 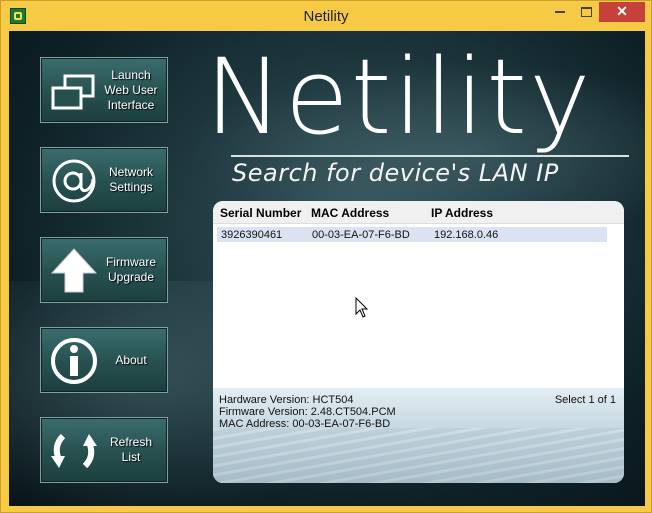 I want to click on network-settings-label: Network Settings, so click(x=130, y=179).